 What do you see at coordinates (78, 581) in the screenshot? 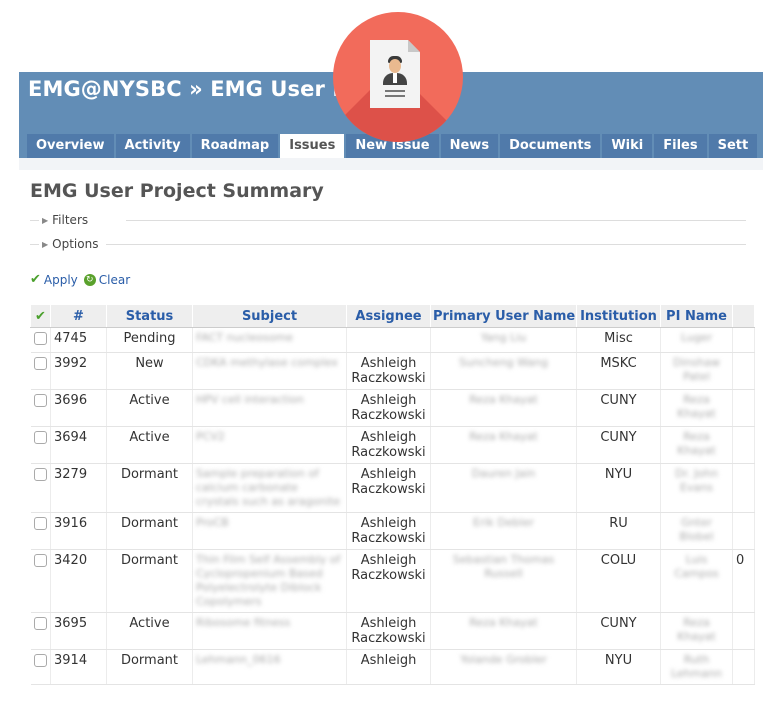
I see `issue-id: 3420` at bounding box center [78, 581].